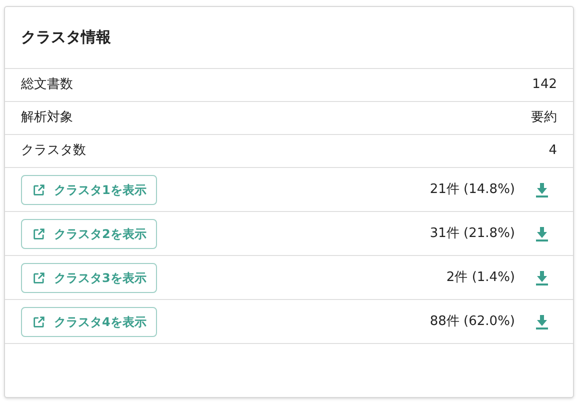  What do you see at coordinates (47, 118) in the screenshot?
I see `info-label: 解析対象` at bounding box center [47, 118].